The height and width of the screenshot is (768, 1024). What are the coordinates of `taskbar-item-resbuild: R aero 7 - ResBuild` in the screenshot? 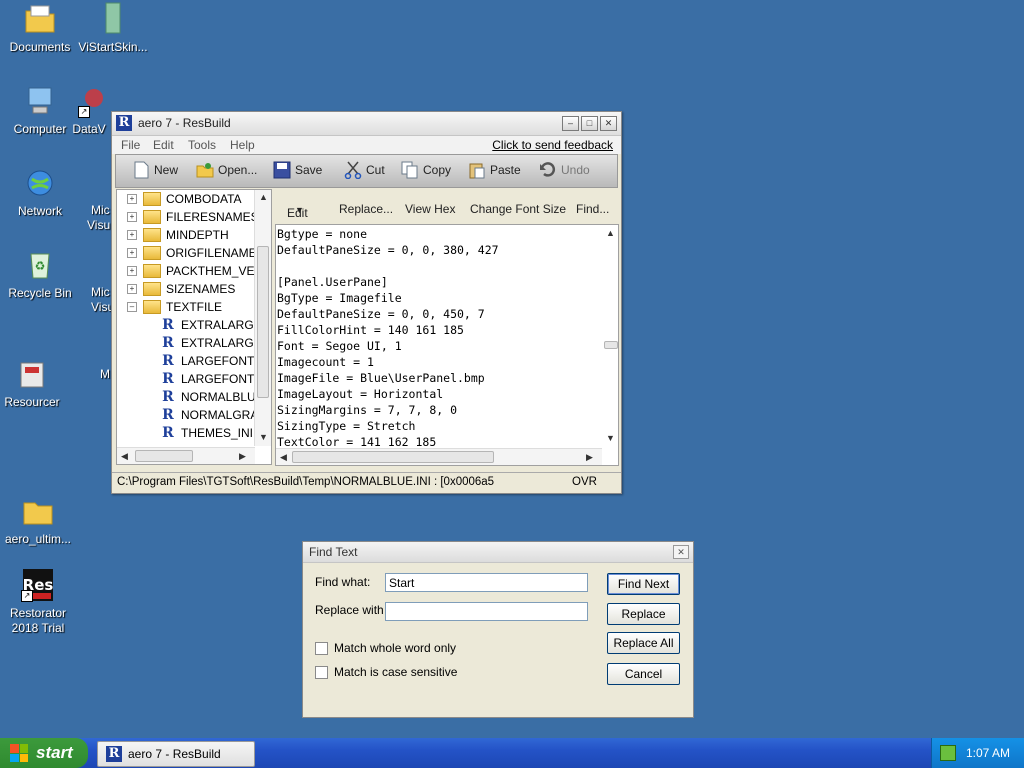 It's located at (176, 754).